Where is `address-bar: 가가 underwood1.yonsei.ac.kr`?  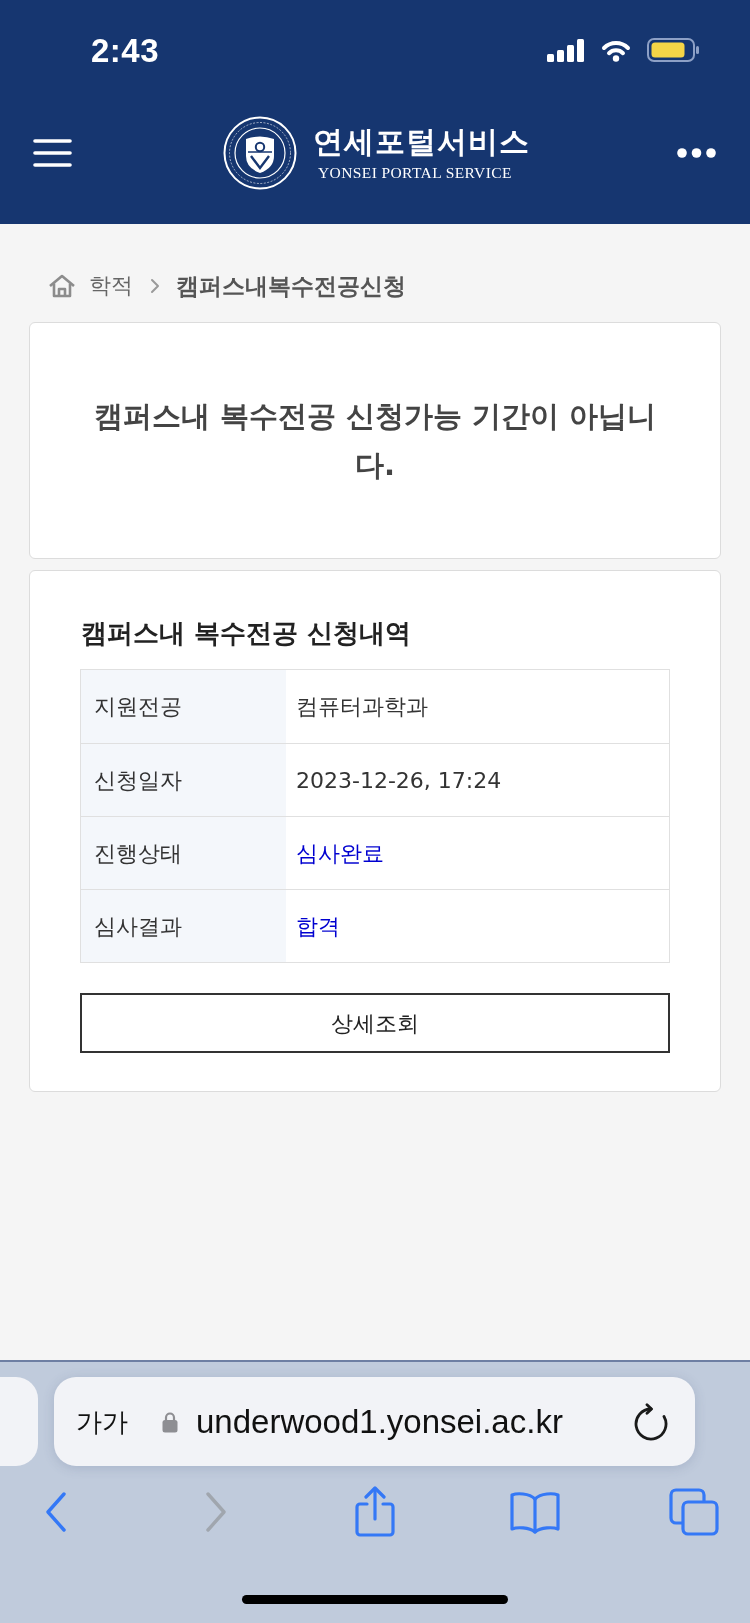 address-bar: 가가 underwood1.yonsei.ac.kr is located at coordinates (374, 1421).